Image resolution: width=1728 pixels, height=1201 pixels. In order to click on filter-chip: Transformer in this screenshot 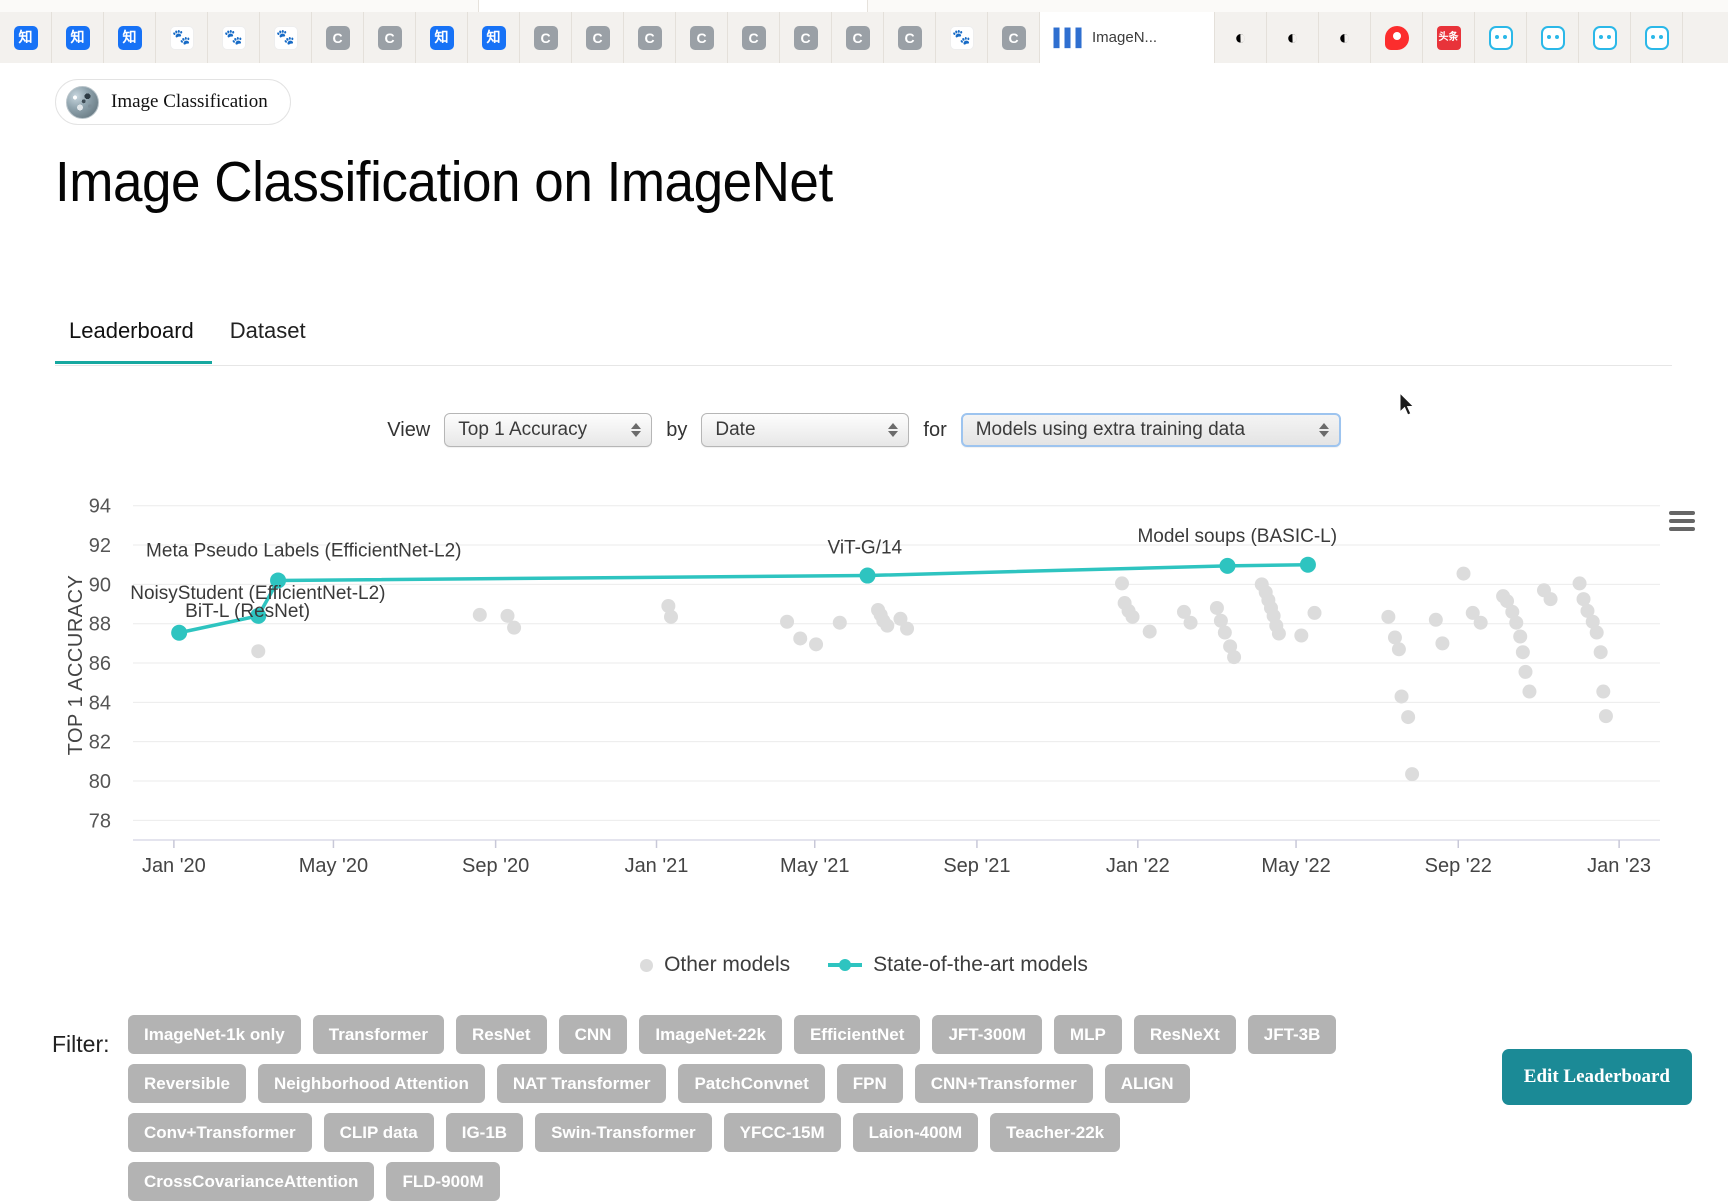, I will do `click(378, 1034)`.